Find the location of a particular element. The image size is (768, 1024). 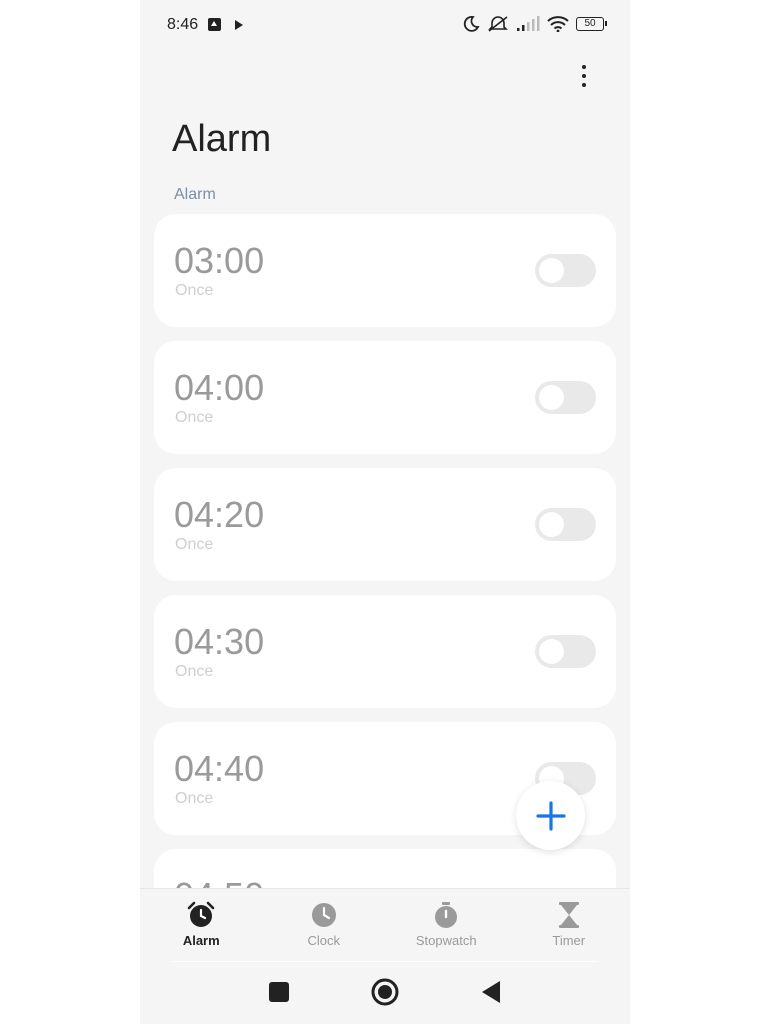

bottom-nav: Alarm Clock Stopwatch Timer is located at coordinates (385, 924).